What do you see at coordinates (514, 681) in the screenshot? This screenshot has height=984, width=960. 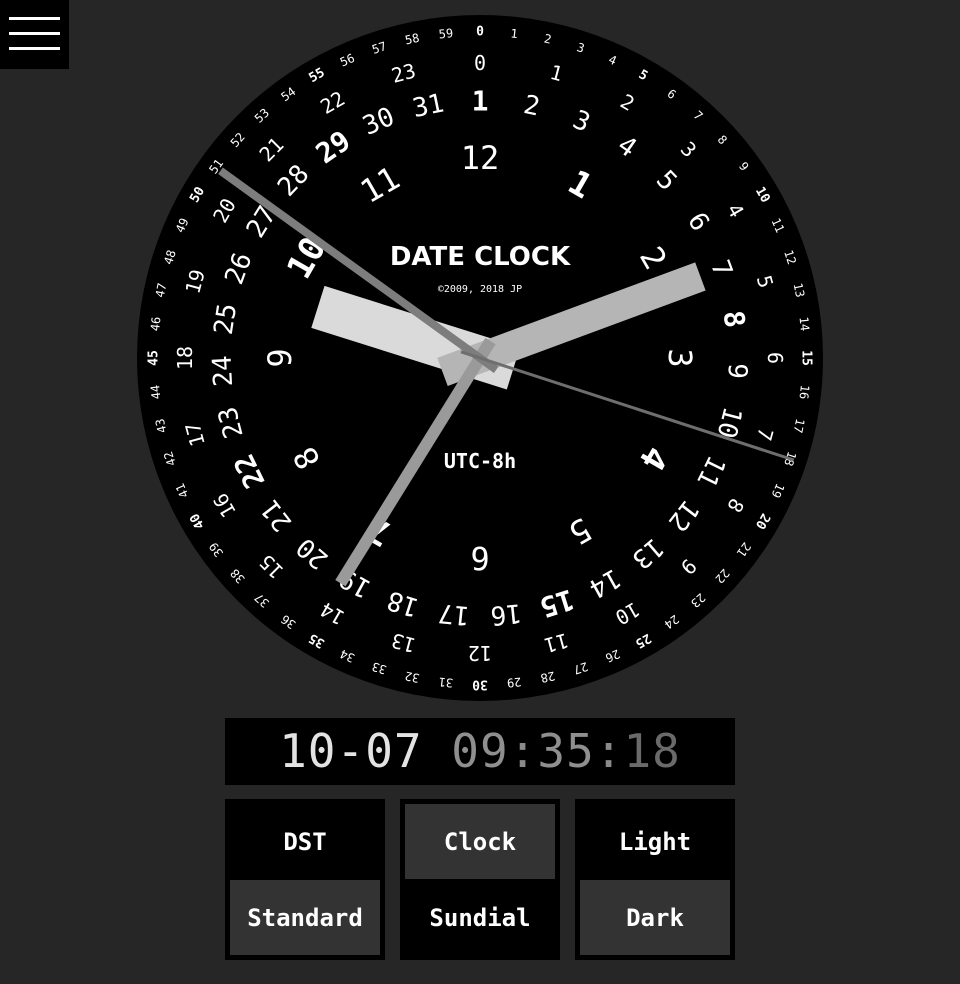 I see `minute-scale-label: 29` at bounding box center [514, 681].